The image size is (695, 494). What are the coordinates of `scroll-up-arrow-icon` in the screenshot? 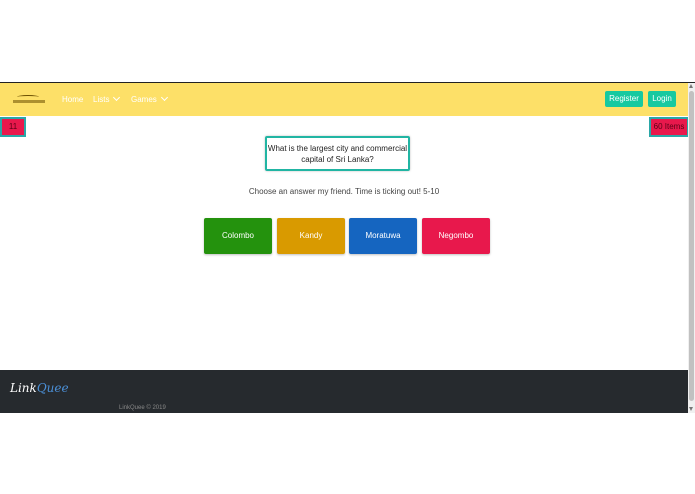 It's located at (691, 86).